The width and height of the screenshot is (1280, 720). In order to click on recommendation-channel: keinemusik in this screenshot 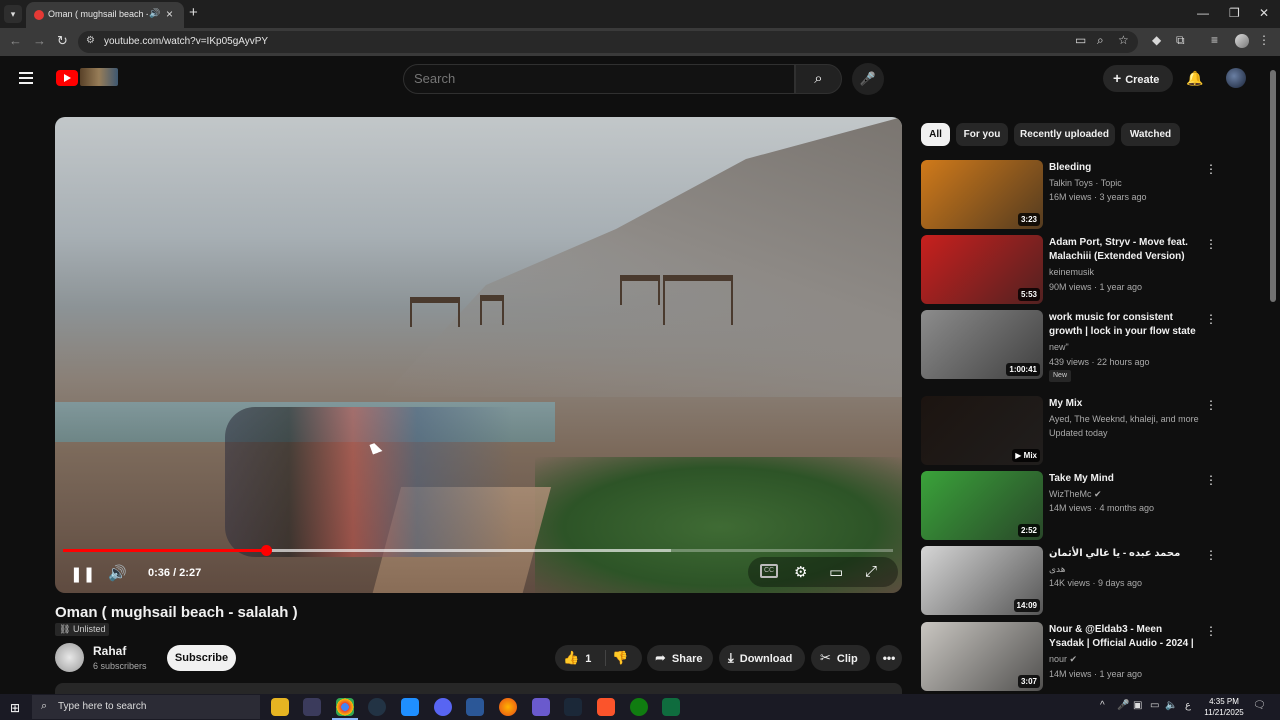, I will do `click(1071, 272)`.